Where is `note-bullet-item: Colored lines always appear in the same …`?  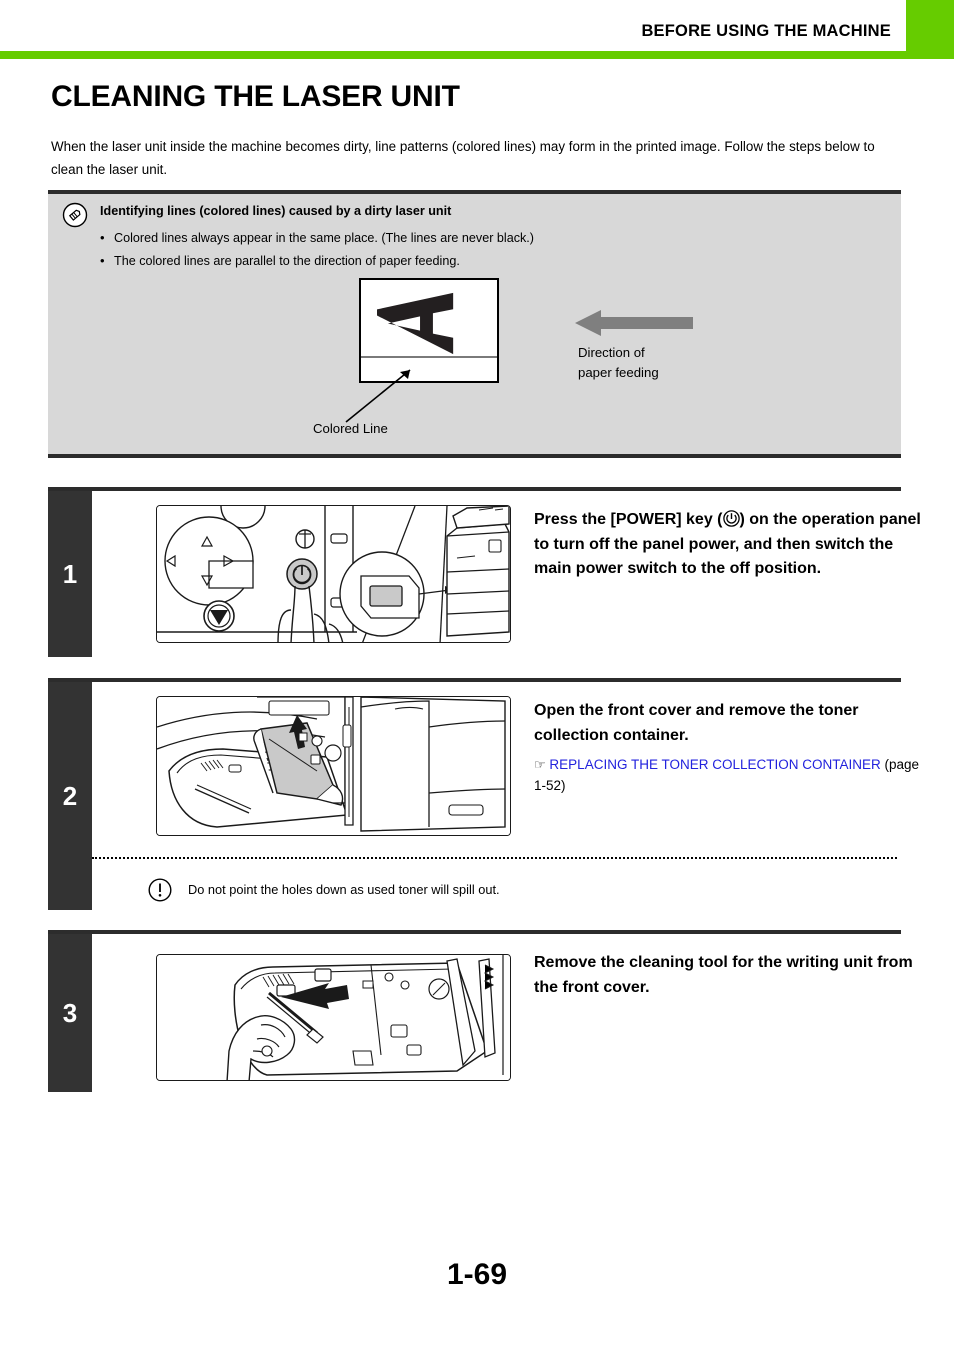 note-bullet-item: Colored lines always appear in the same … is located at coordinates (316, 238).